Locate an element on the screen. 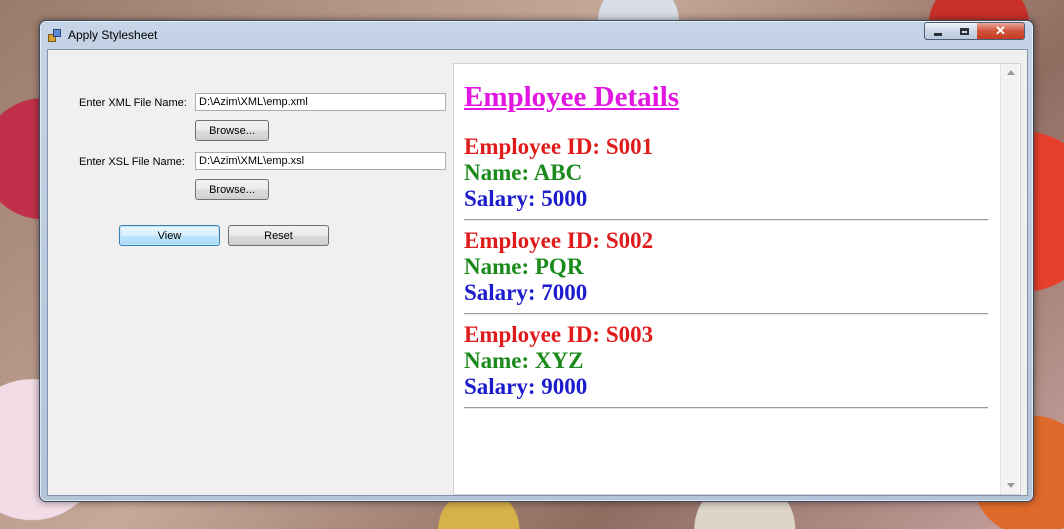 The width and height of the screenshot is (1064, 529). maximize-button is located at coordinates (964, 31).